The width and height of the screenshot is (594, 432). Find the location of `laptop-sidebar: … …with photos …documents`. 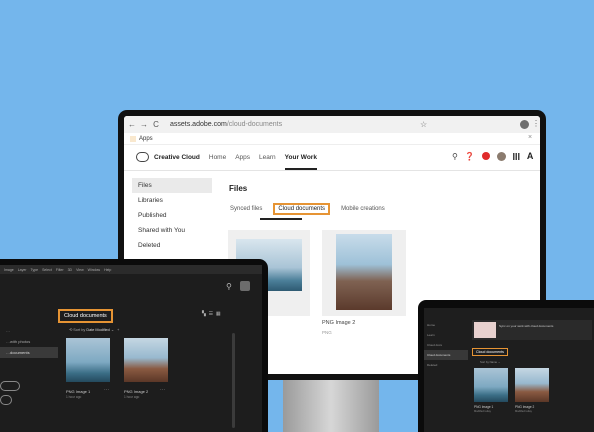

laptop-sidebar: … …with photos …documents is located at coordinates (29, 341).